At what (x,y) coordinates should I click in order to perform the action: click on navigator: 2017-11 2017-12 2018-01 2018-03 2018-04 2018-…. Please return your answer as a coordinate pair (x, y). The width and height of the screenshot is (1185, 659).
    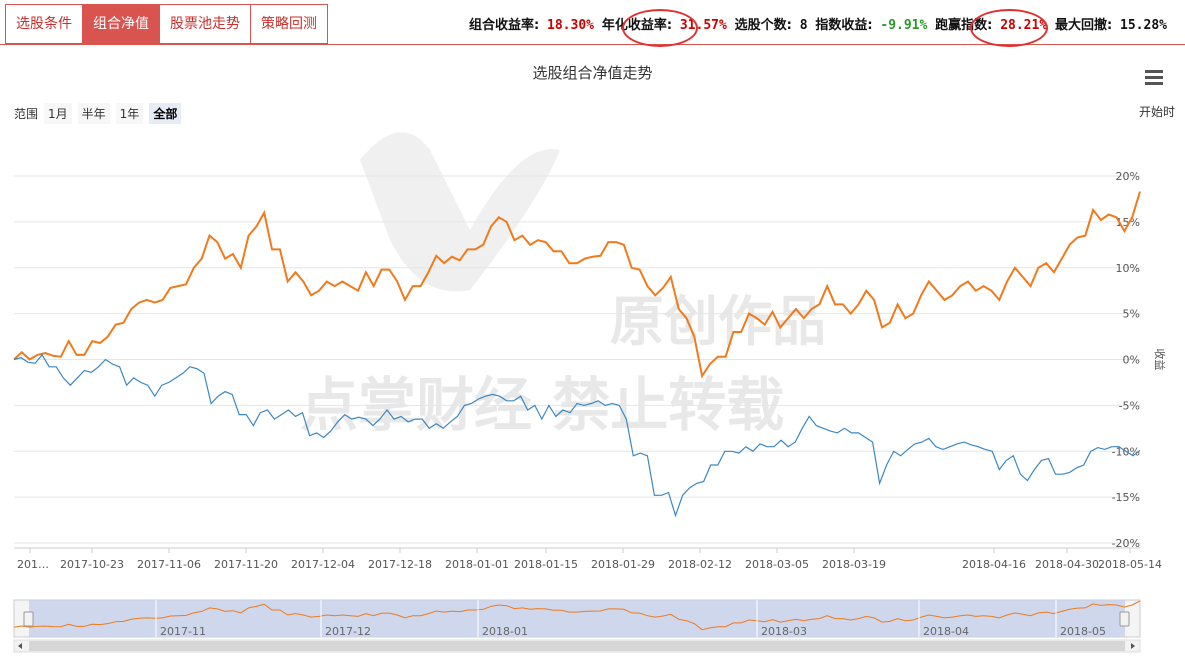
    Looking at the image, I should click on (577, 626).